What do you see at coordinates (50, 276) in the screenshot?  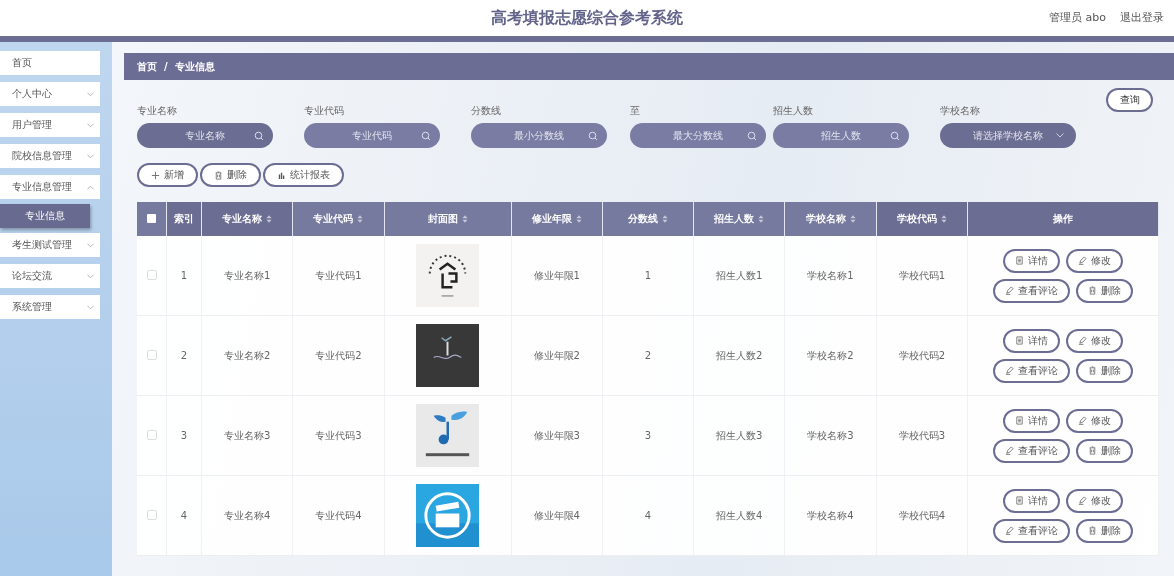 I see `menu-item: 论坛交流` at bounding box center [50, 276].